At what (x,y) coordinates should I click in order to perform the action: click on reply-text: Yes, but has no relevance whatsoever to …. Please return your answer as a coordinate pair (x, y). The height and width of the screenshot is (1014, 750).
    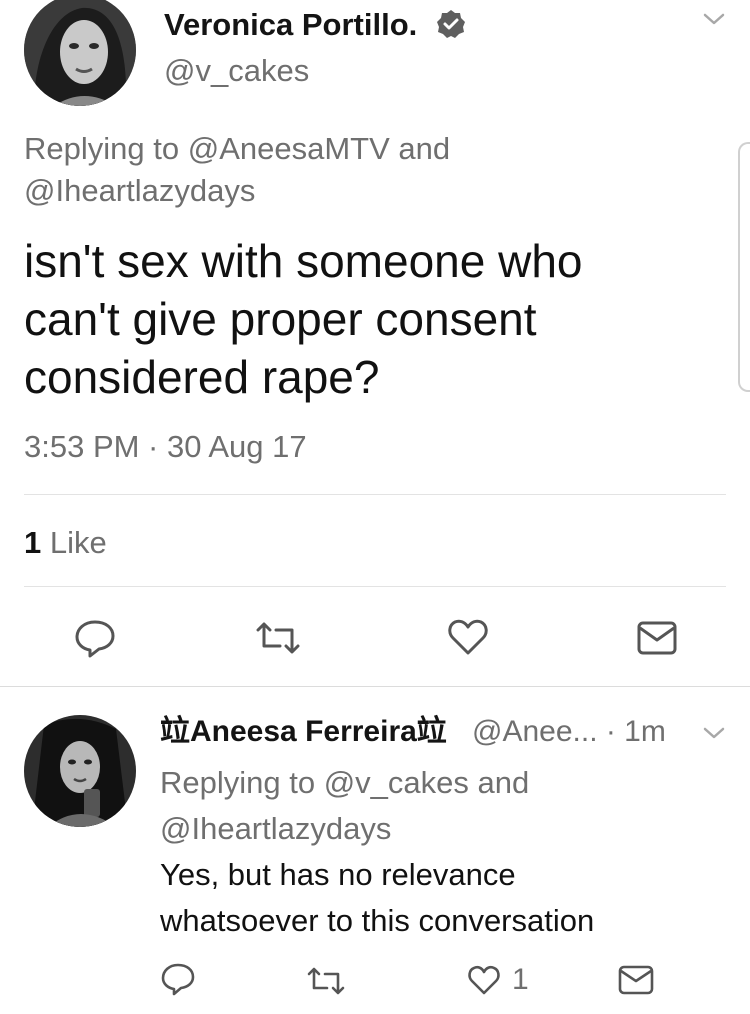
    Looking at the image, I should click on (377, 898).